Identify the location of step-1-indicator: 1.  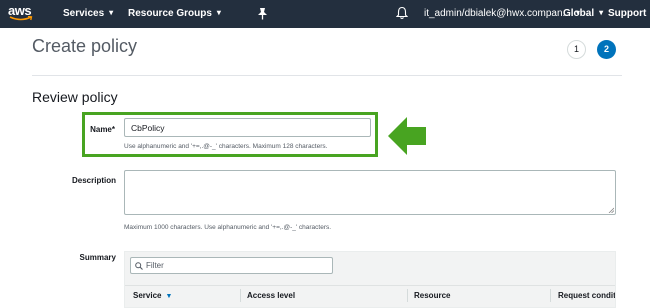
(576, 49).